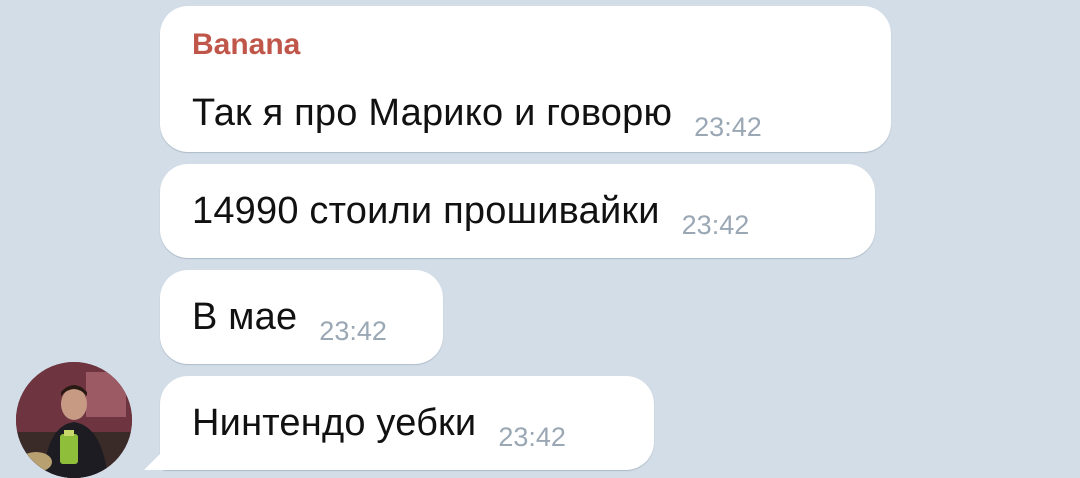 This screenshot has height=478, width=1080. What do you see at coordinates (246, 45) in the screenshot?
I see `sender-name: Banana` at bounding box center [246, 45].